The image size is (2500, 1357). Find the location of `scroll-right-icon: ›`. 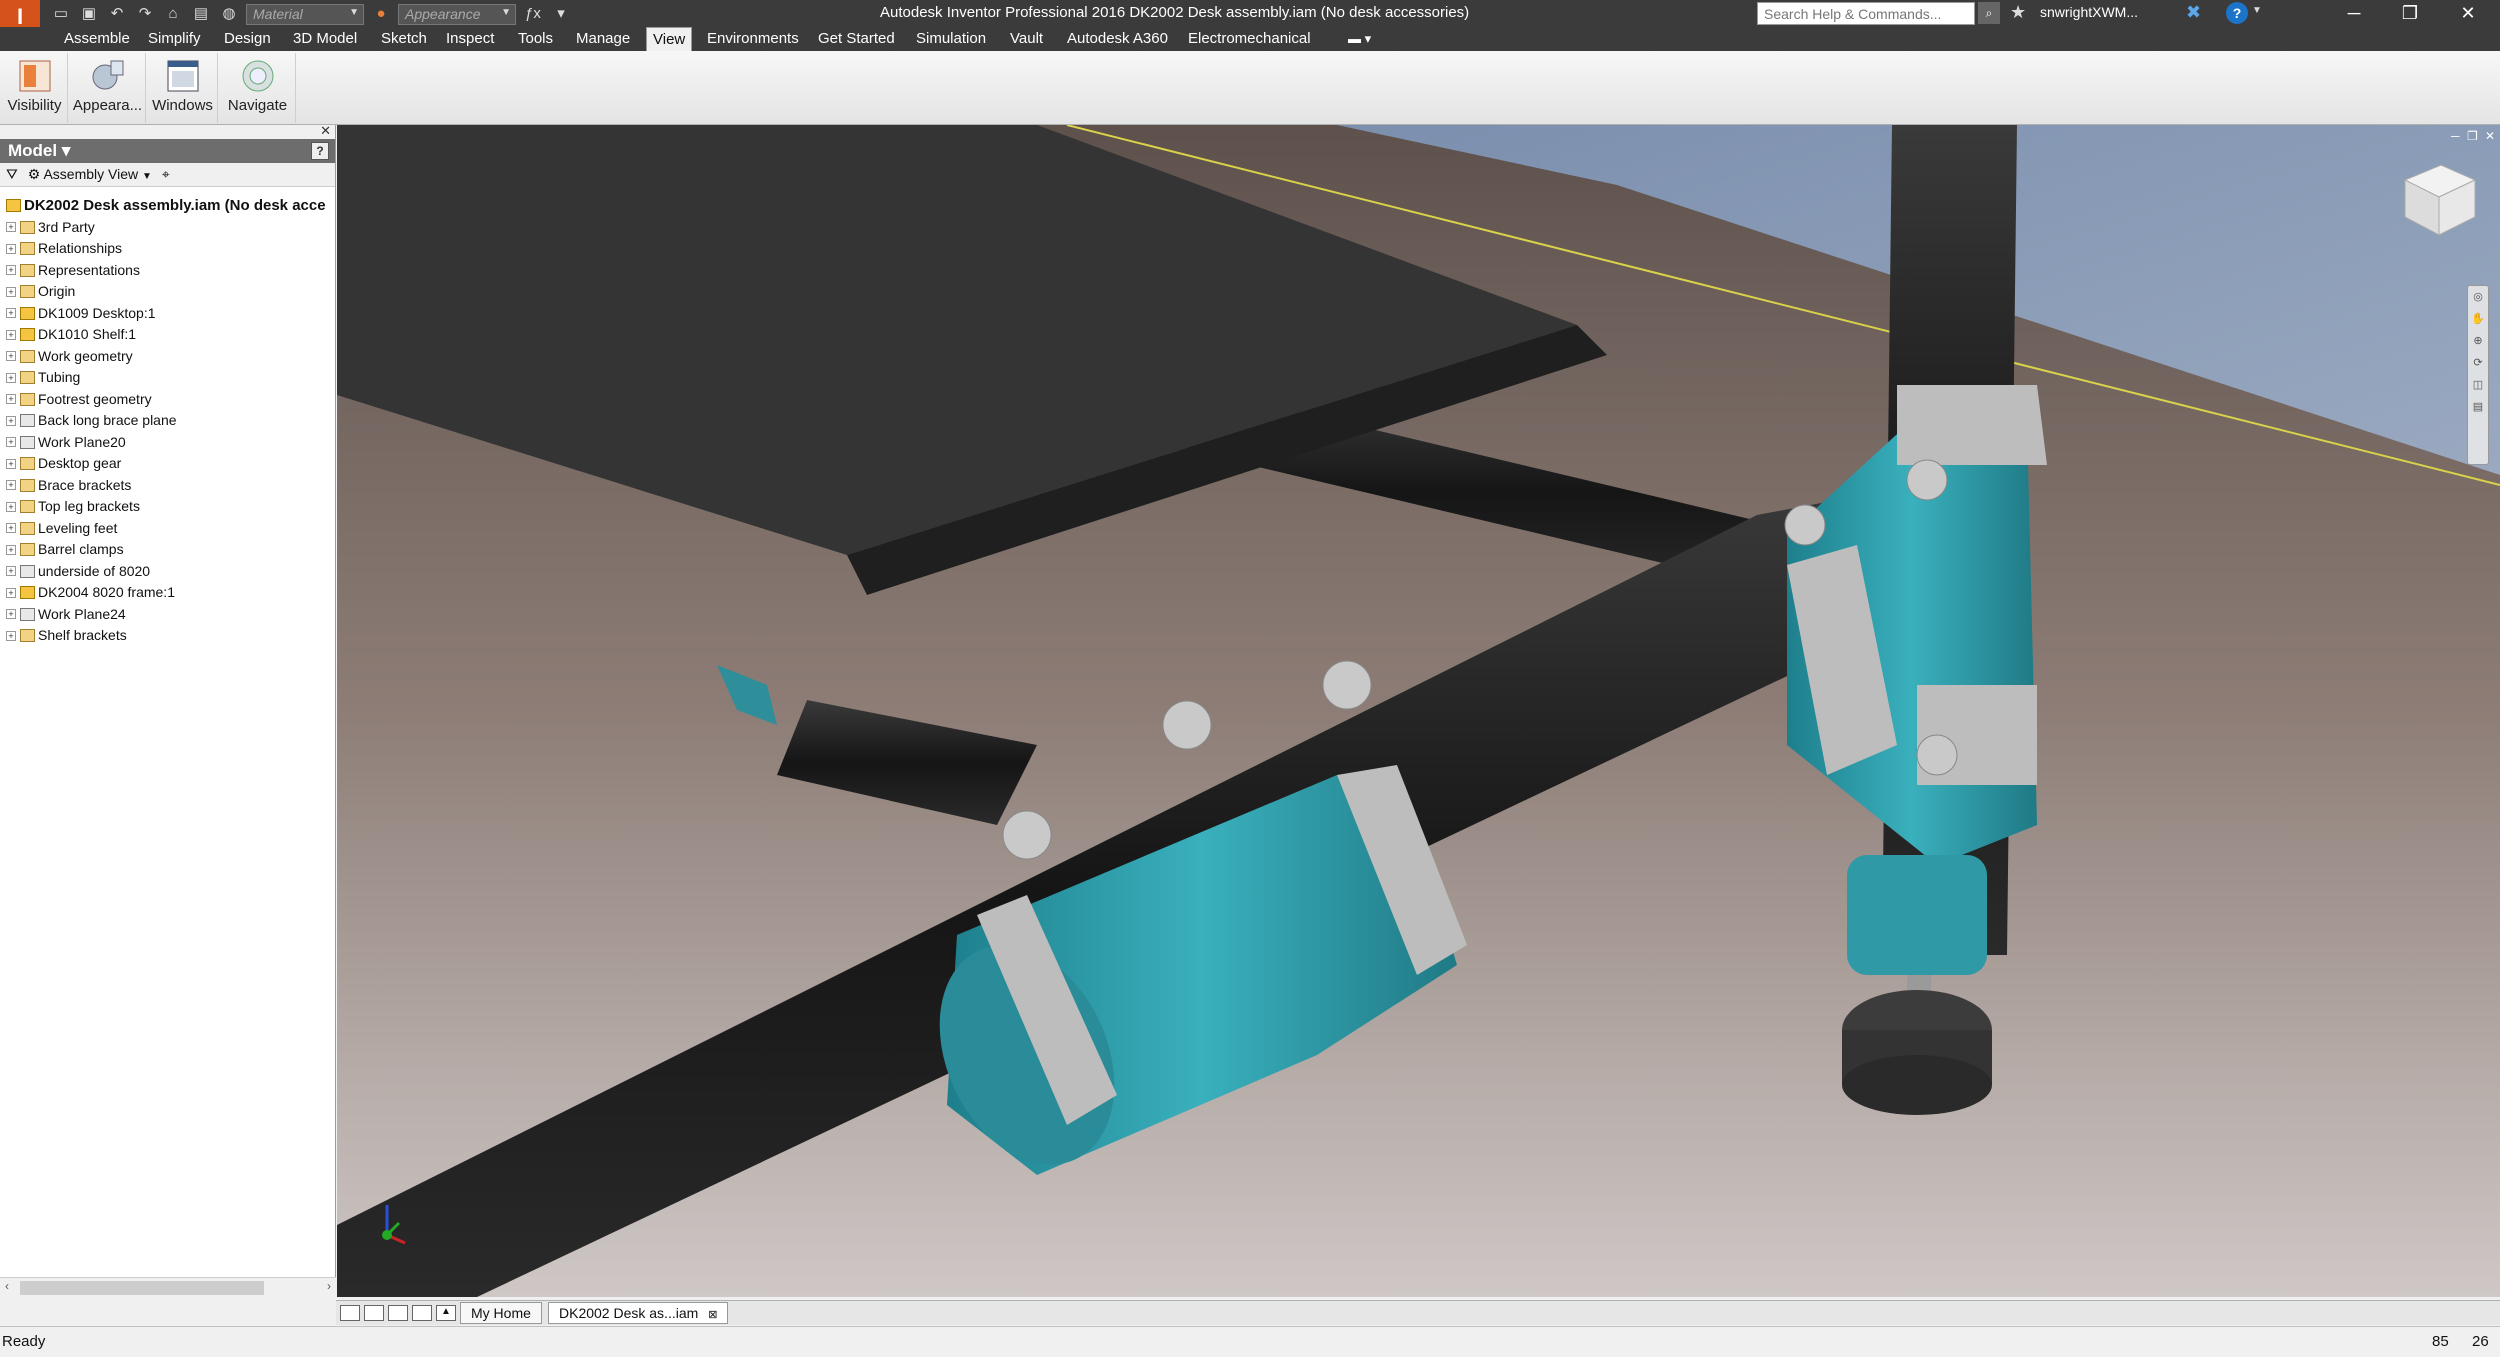

scroll-right-icon: › is located at coordinates (329, 1286).